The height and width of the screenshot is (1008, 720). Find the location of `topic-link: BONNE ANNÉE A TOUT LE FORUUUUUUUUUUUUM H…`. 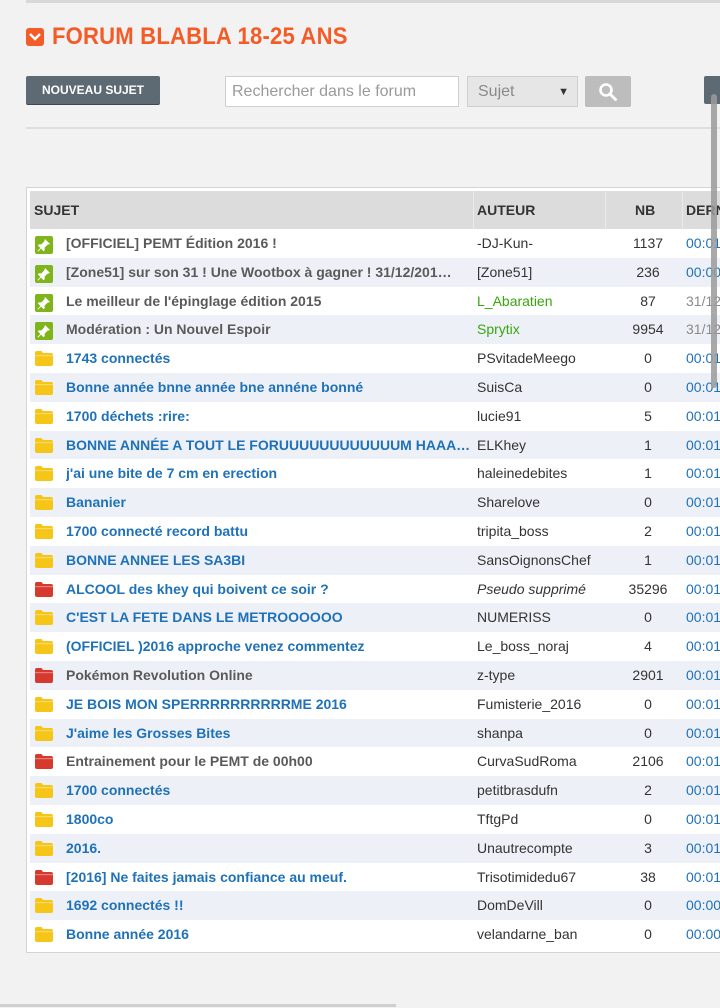

topic-link: BONNE ANNÉE A TOUT LE FORUUUUUUUUUUUUM H… is located at coordinates (270, 445).